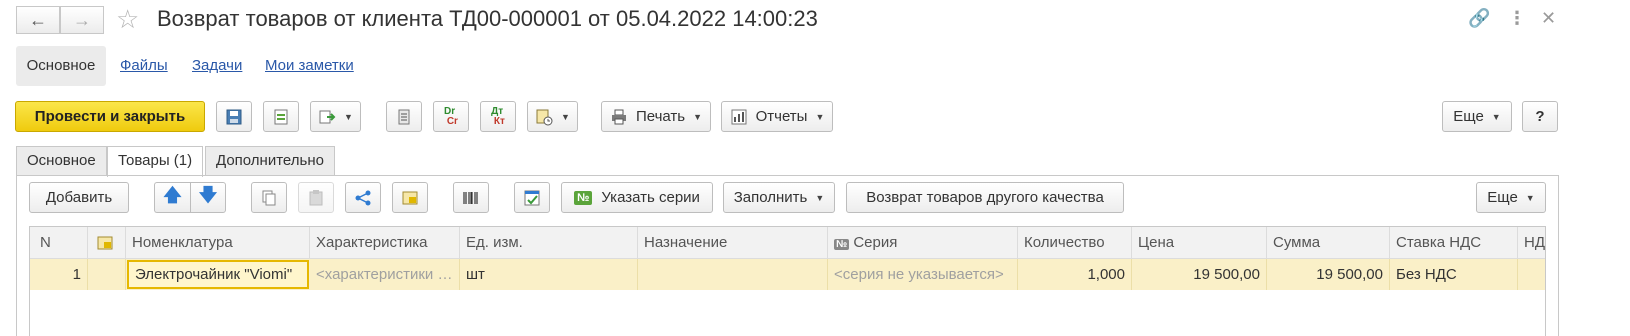  I want to click on cell-series: <серия не указывается>, so click(923, 274).